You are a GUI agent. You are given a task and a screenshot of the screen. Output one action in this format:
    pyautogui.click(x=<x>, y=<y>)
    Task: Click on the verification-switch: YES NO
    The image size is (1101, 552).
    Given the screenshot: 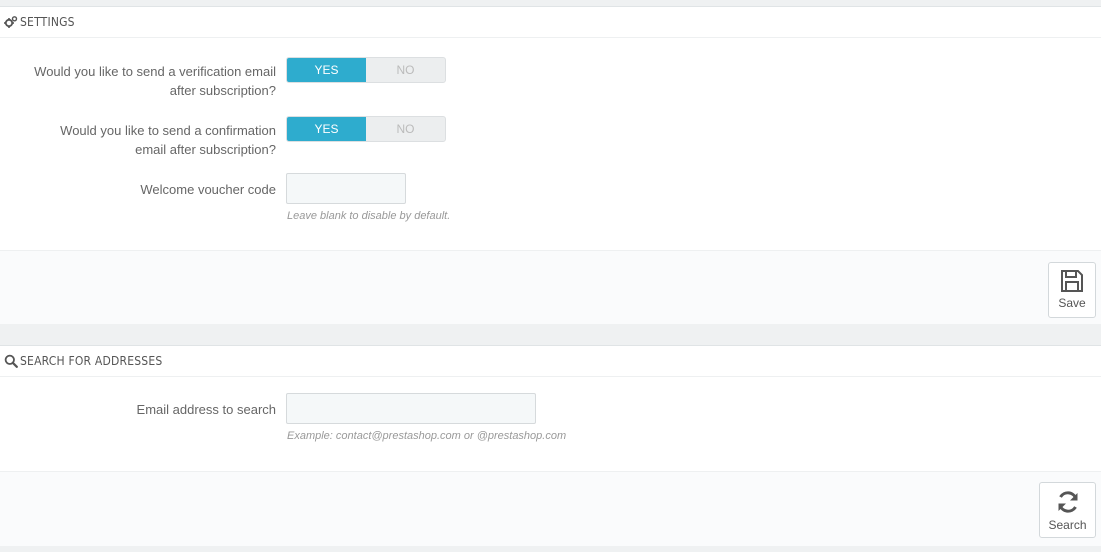 What is the action you would take?
    pyautogui.click(x=366, y=70)
    